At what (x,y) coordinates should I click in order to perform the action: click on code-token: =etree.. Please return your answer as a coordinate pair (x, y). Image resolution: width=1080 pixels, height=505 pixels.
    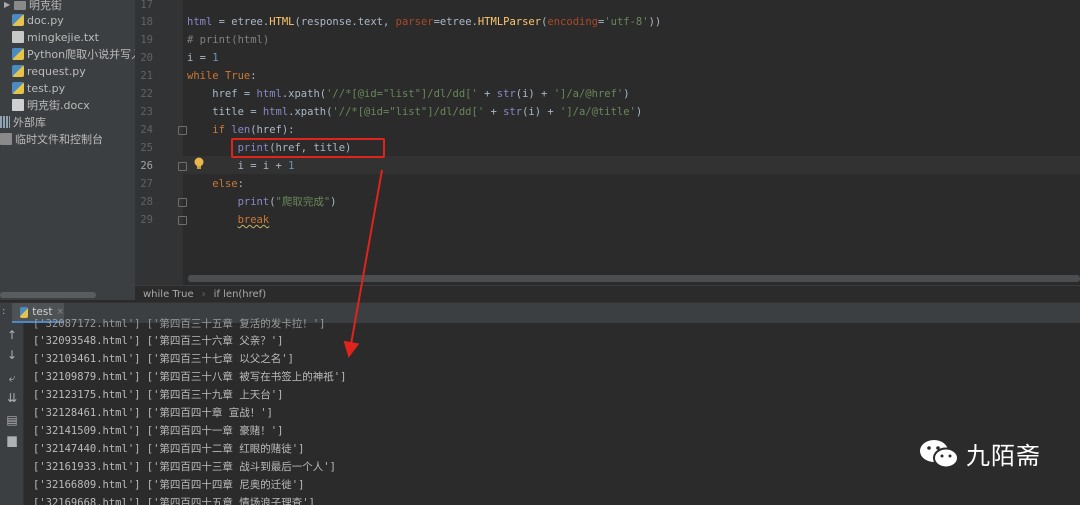
    Looking at the image, I should click on (455, 22).